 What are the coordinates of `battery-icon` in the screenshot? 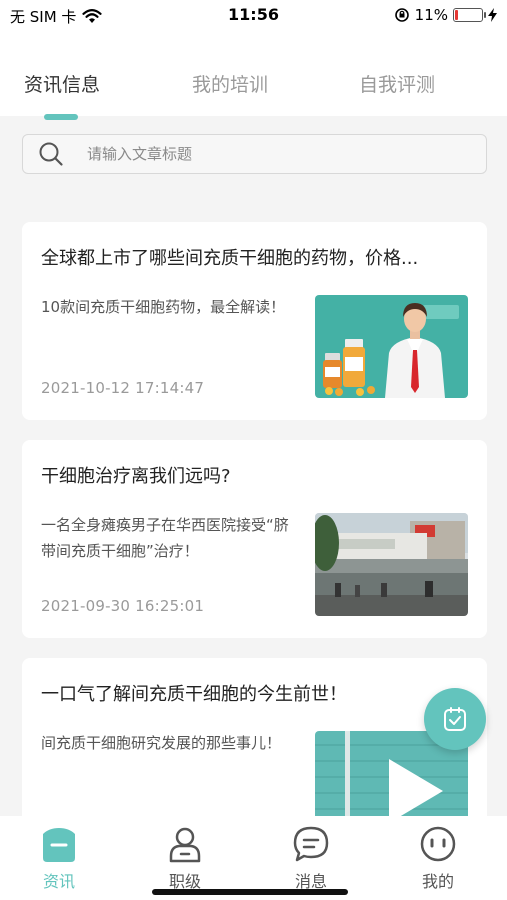 It's located at (469, 15).